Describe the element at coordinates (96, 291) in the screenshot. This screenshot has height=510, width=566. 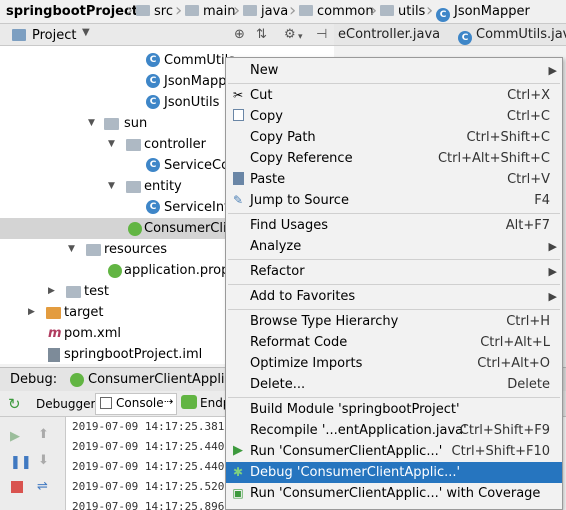
I see `tree-item-label: test` at that location.